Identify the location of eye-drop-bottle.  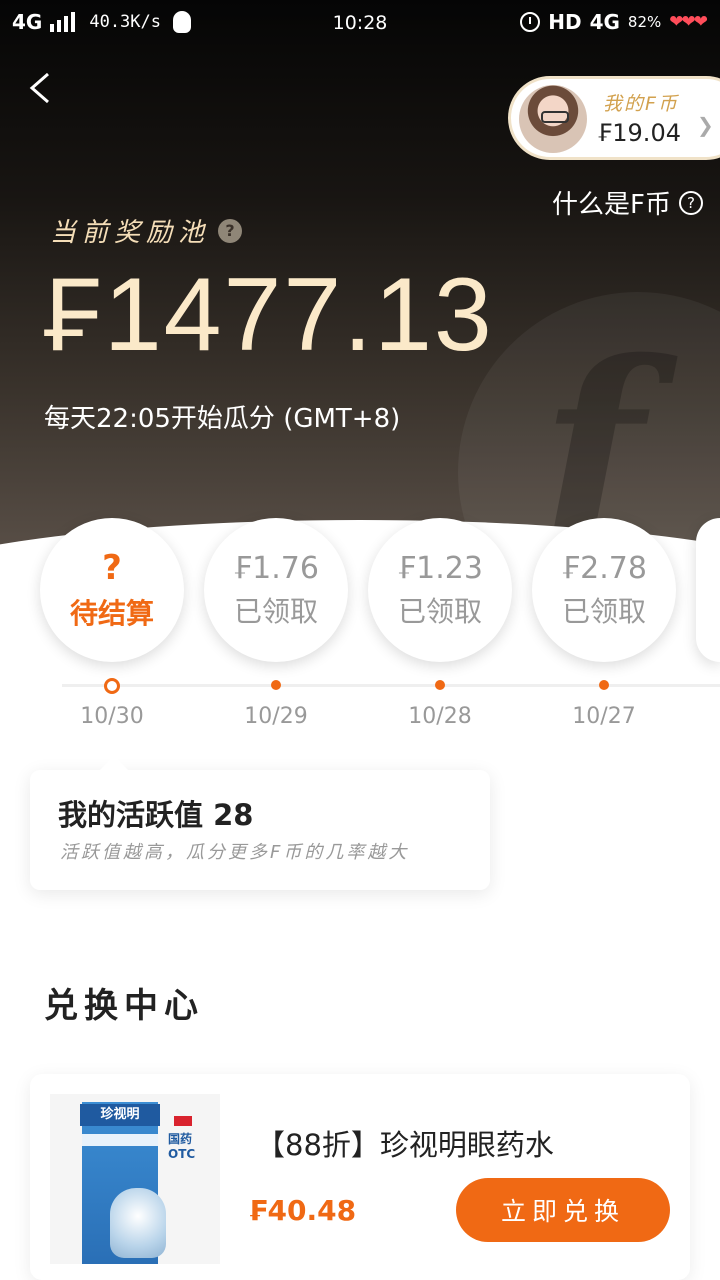
(138, 1223).